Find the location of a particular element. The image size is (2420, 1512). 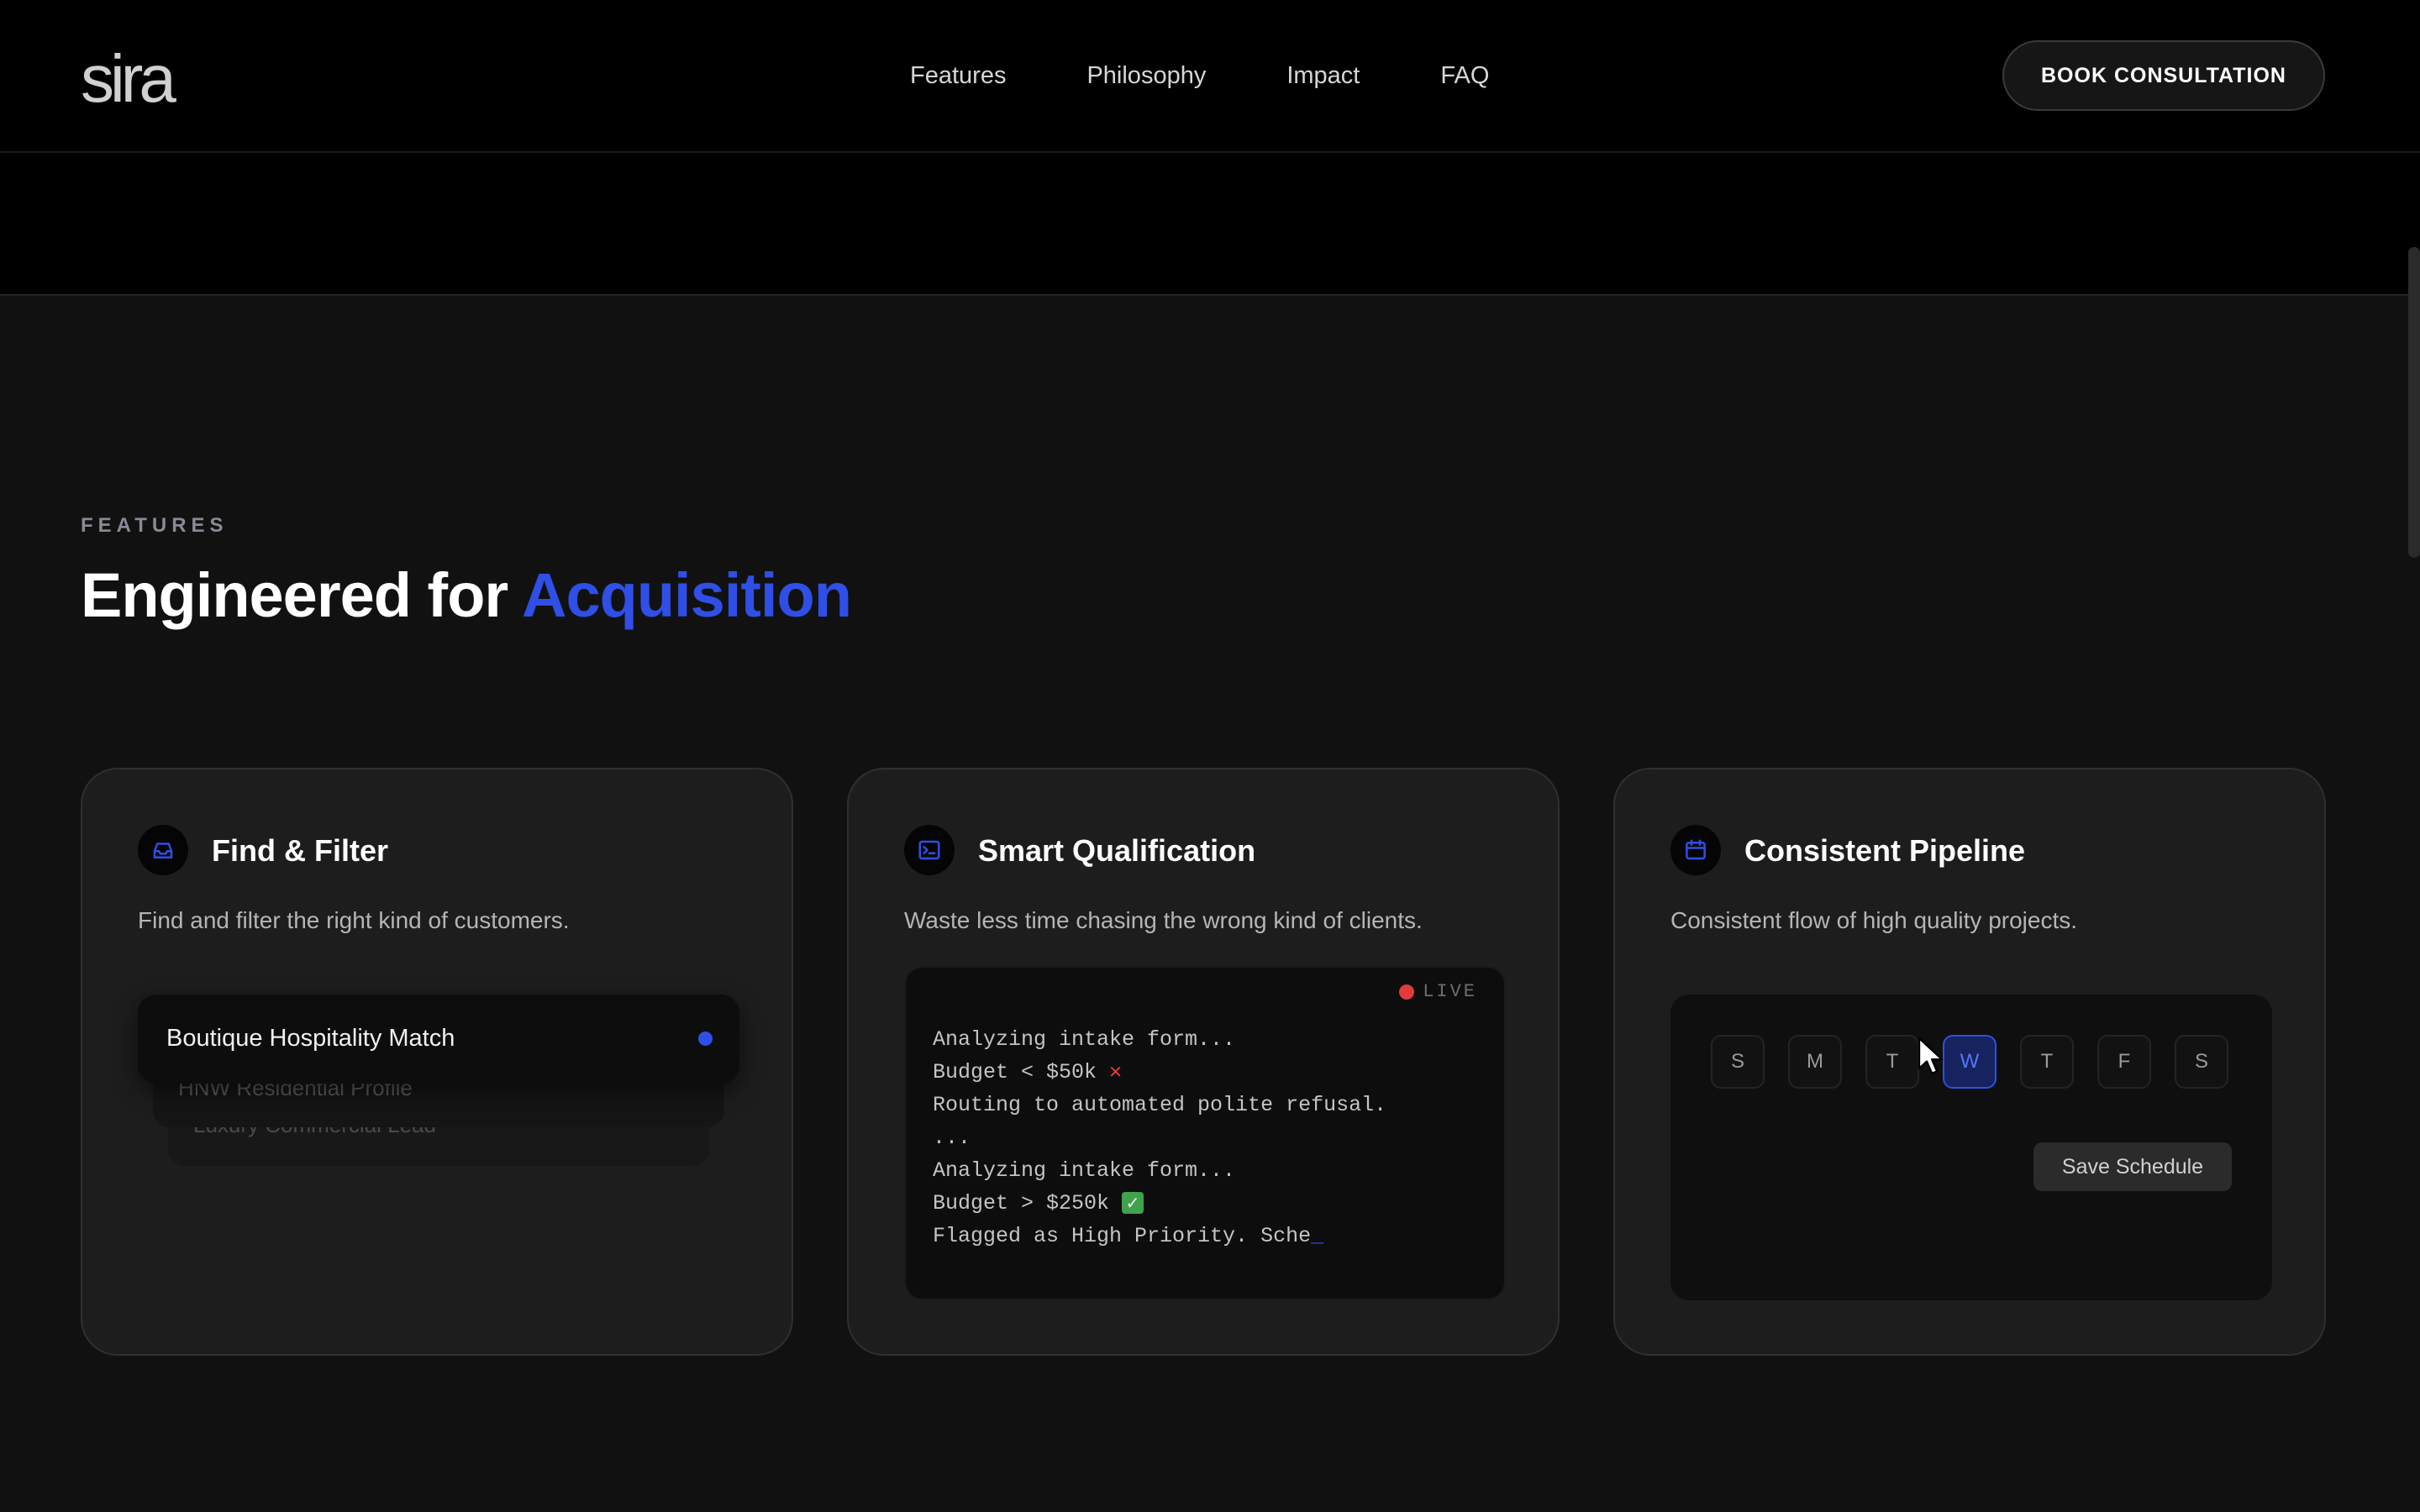

live-indicator-dot is located at coordinates (1407, 992).